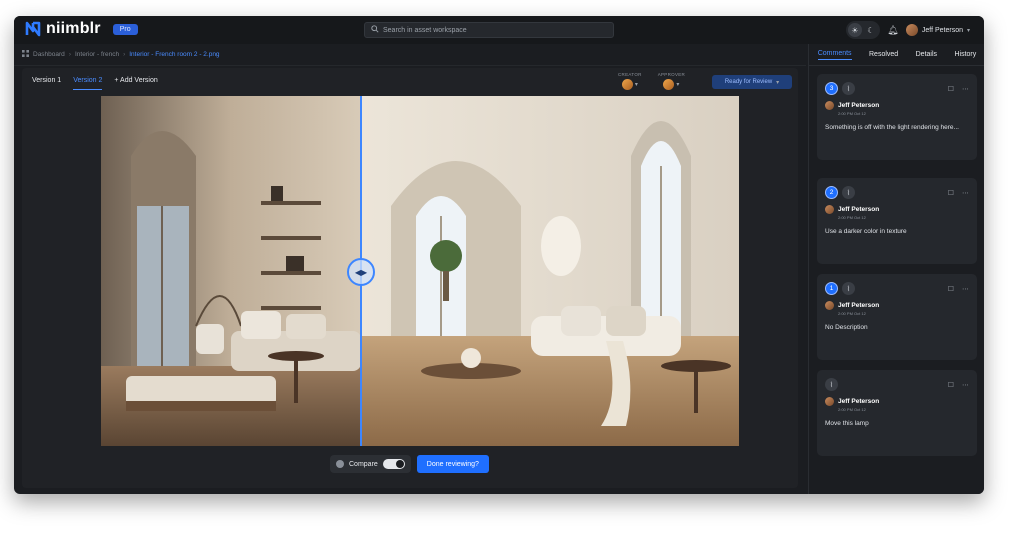 This screenshot has width=1024, height=543. What do you see at coordinates (651, 81) in the screenshot?
I see `role-avatars: CREATOR ▾ APPROVER ▾` at bounding box center [651, 81].